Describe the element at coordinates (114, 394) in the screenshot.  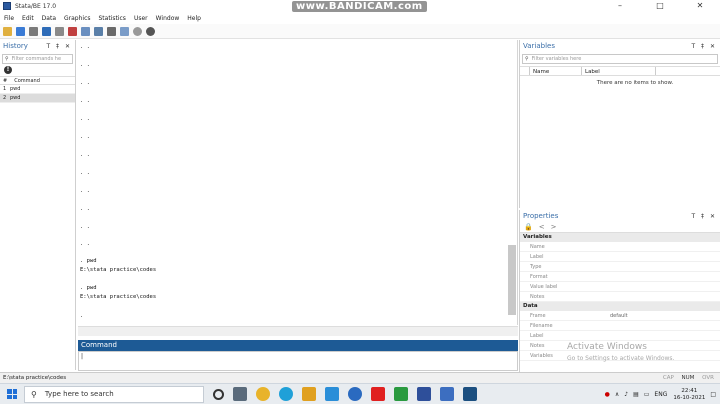
I see `taskbar-search-input: ⚲ Type here to search` at that location.